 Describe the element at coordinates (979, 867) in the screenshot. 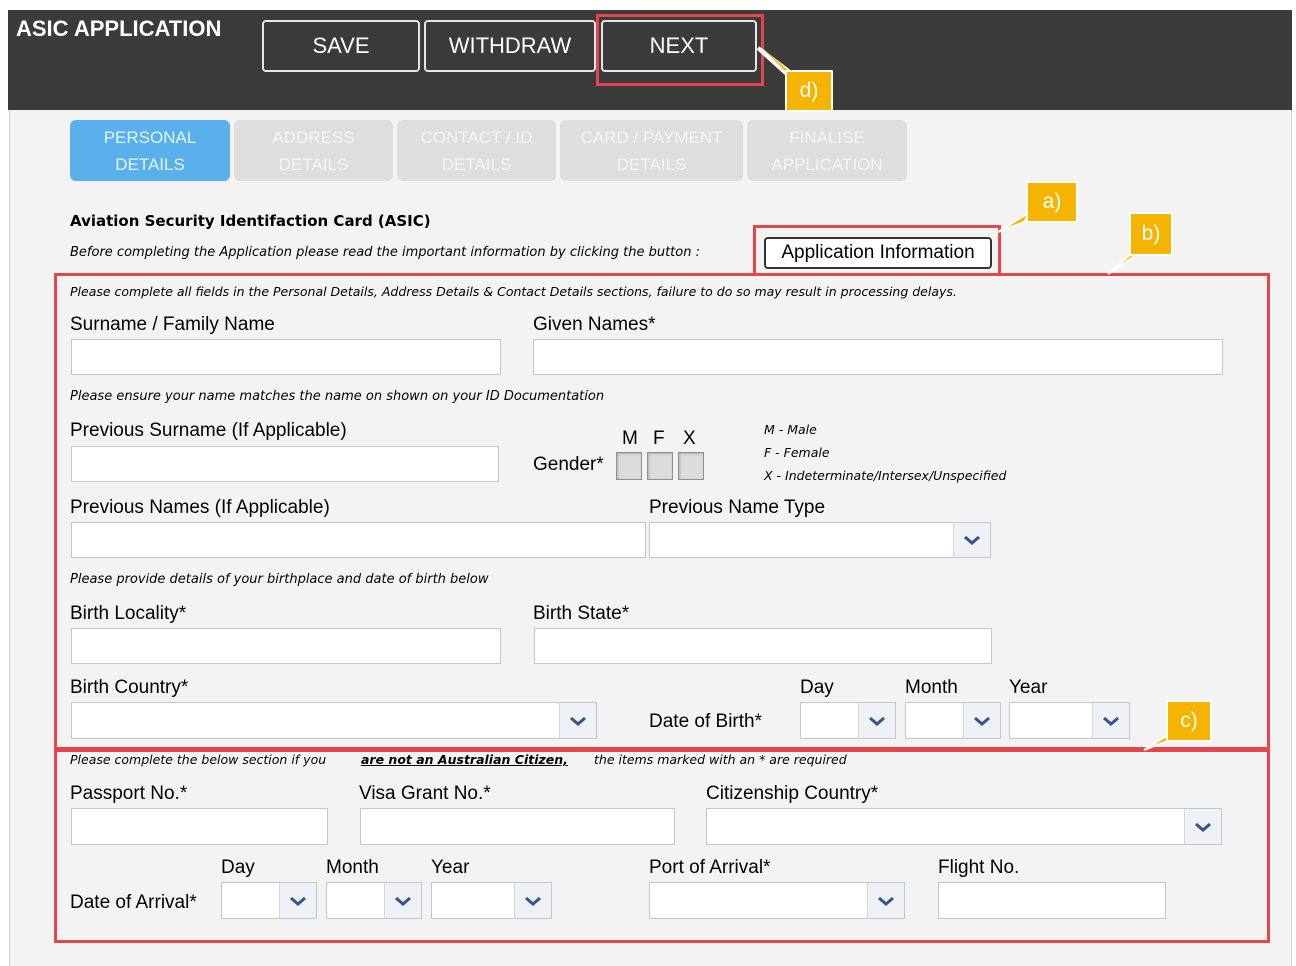

I see `flight-no-label: Flight No.` at that location.